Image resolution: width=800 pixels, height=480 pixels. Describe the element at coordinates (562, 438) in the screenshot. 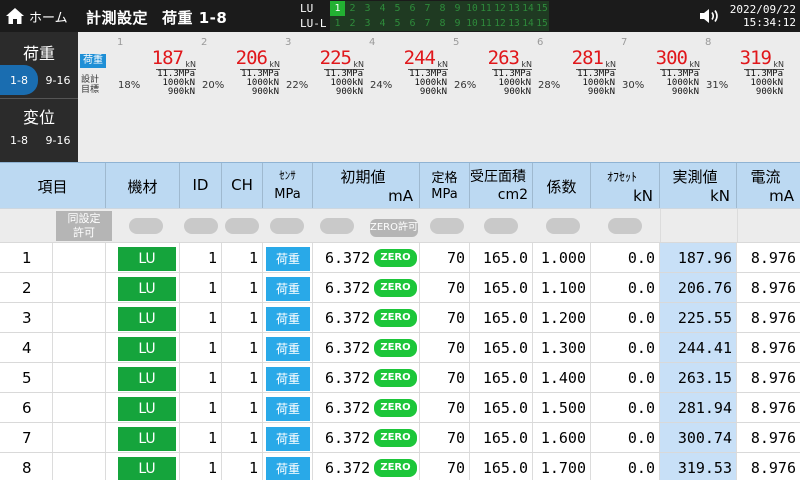

I see `row-coef: 1.600` at that location.